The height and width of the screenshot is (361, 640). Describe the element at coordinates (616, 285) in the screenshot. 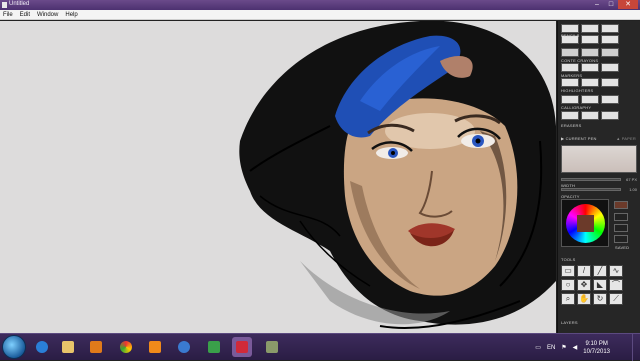

I see `curve-tool-icon: ⌒` at that location.